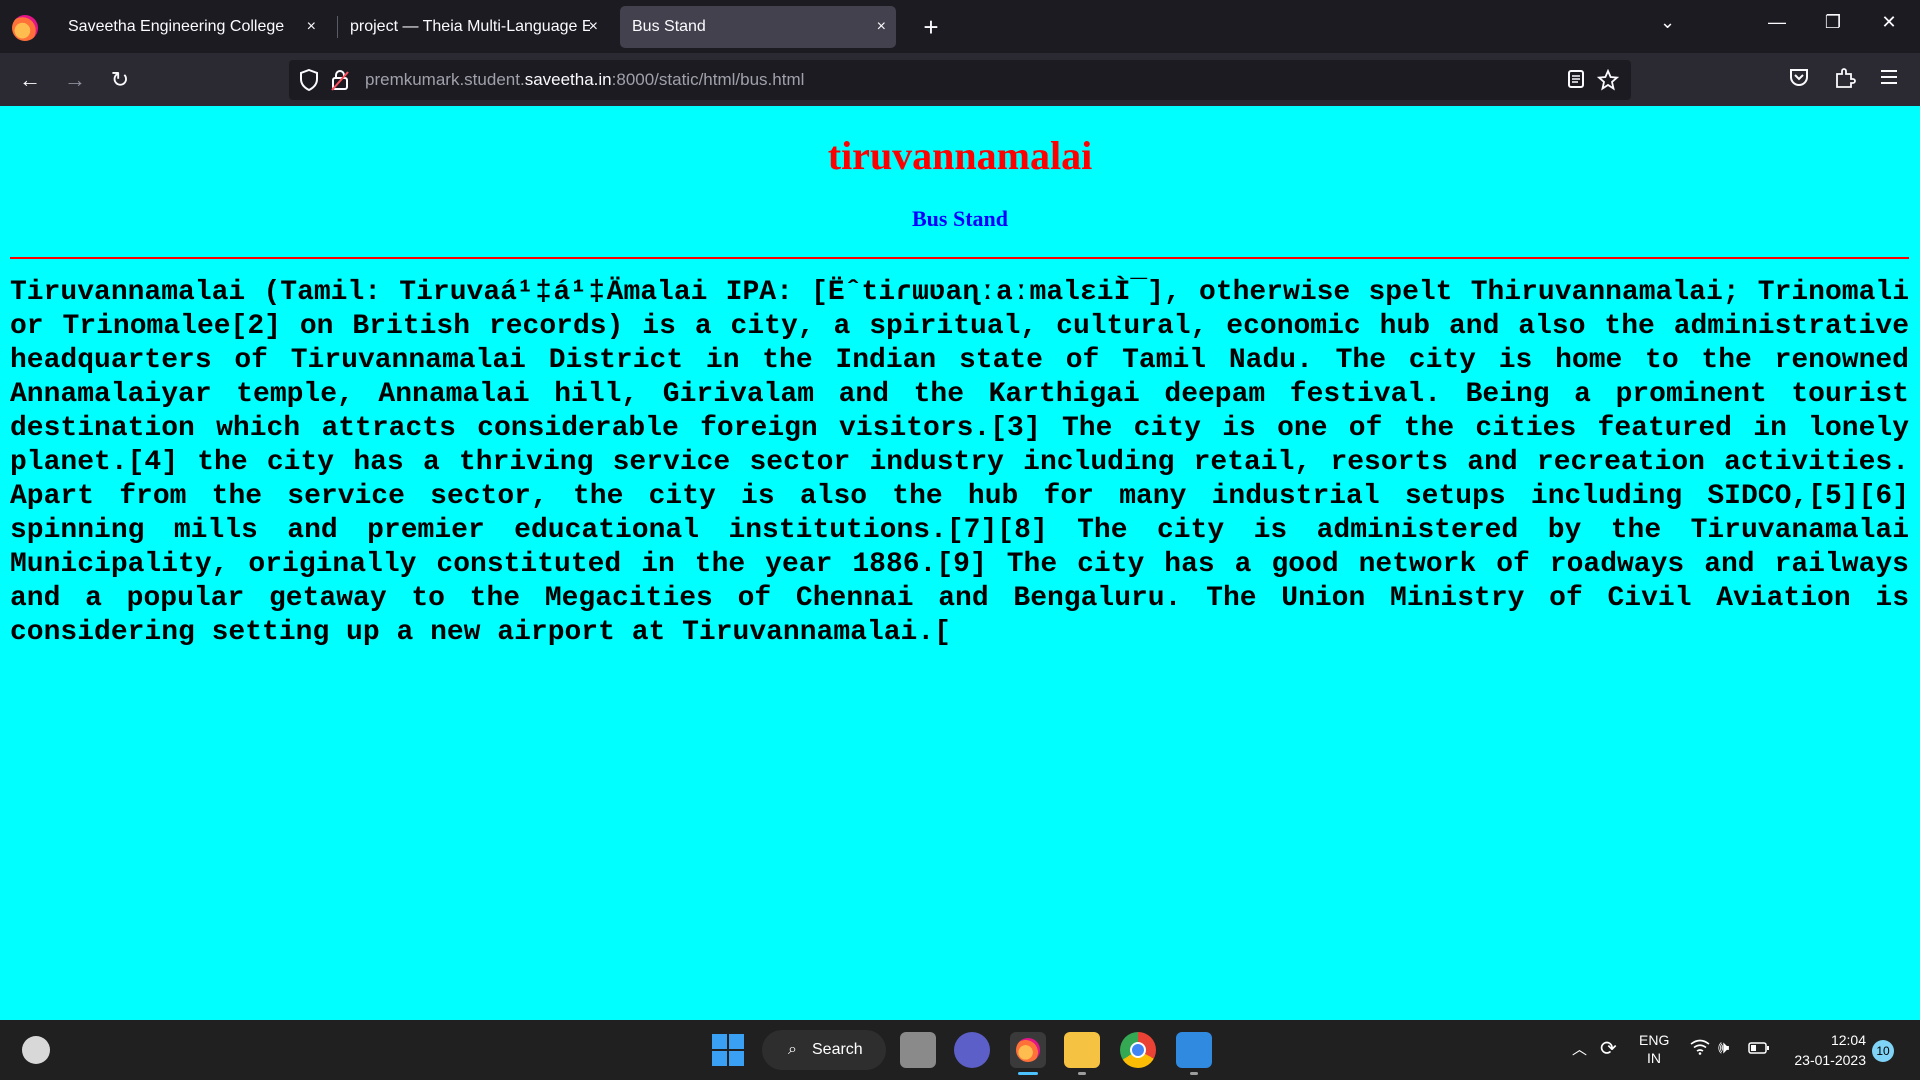 The height and width of the screenshot is (1080, 1920). I want to click on tab-theia-project: project — Theia Multi-Language Ex ×, so click(473, 27).